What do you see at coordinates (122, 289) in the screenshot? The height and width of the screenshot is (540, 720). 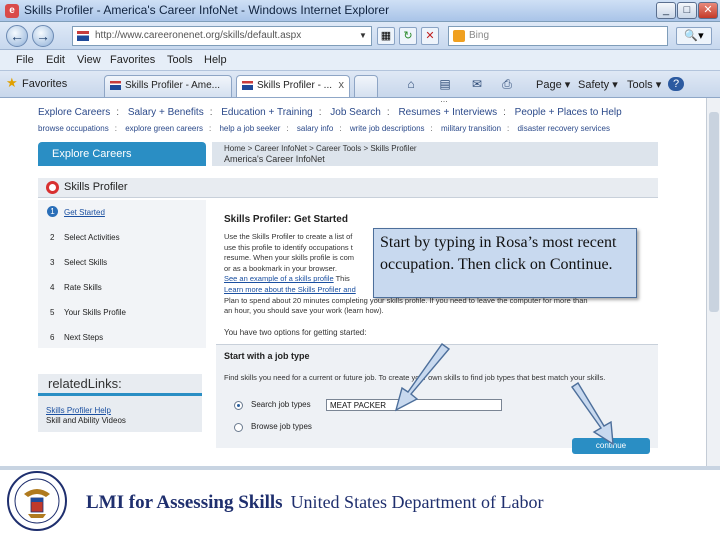 I see `step-rate-skills: 4 Rate Skills` at bounding box center [122, 289].